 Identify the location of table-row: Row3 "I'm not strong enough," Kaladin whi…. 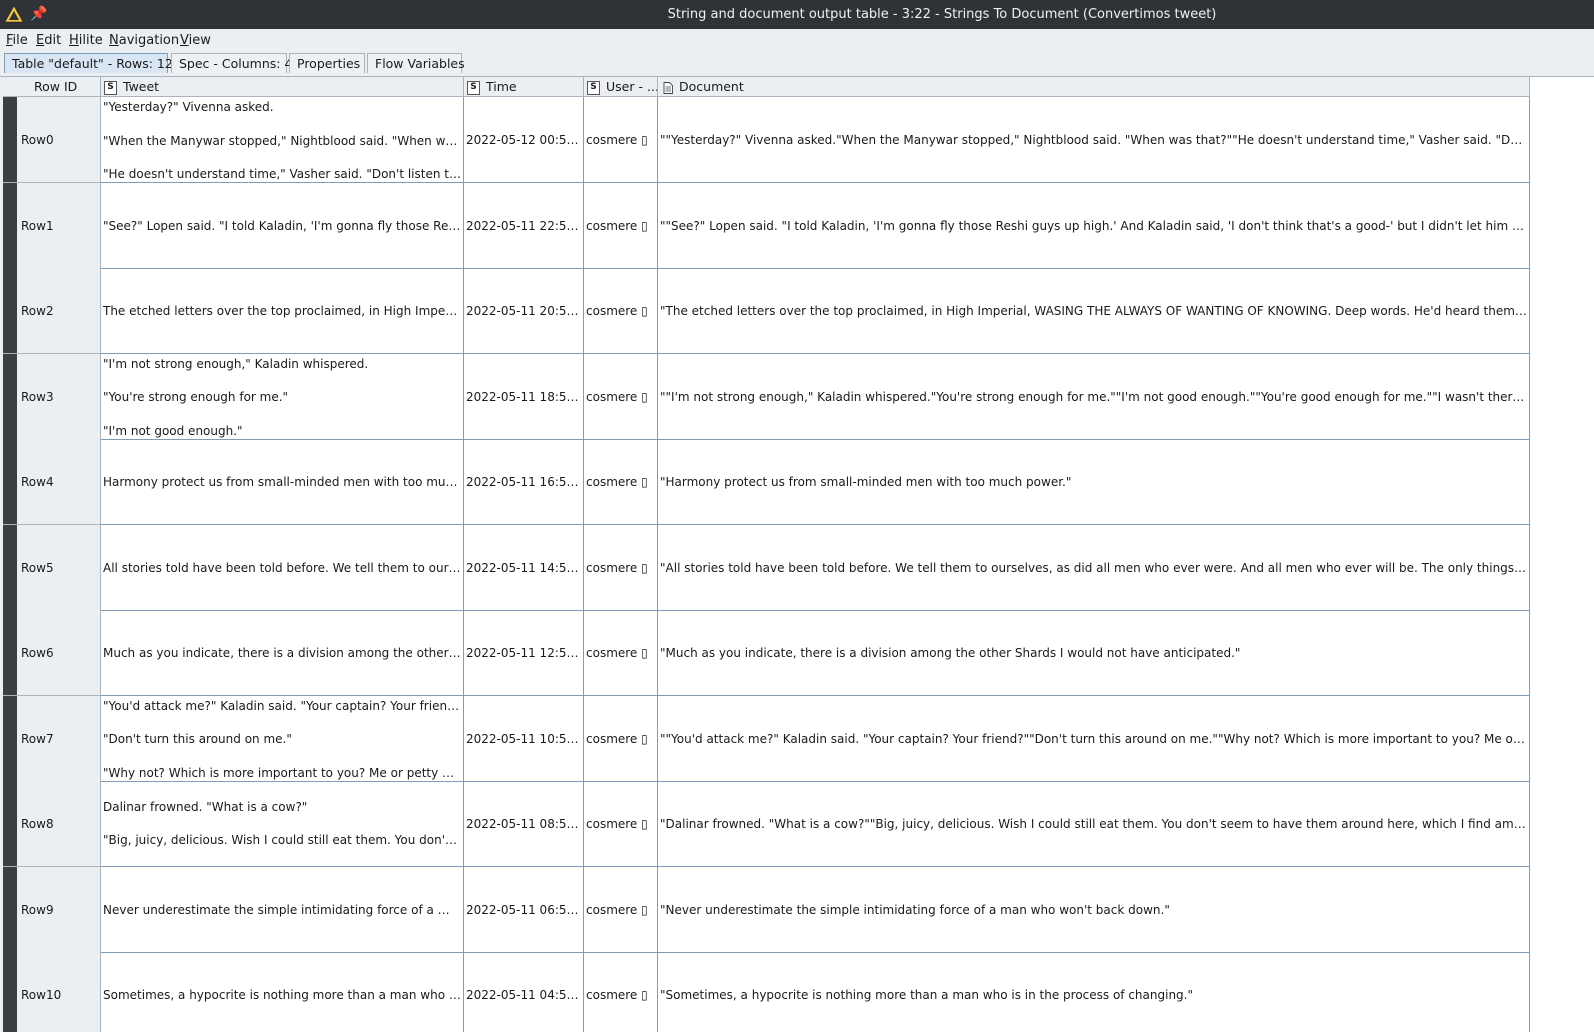
(798, 396).